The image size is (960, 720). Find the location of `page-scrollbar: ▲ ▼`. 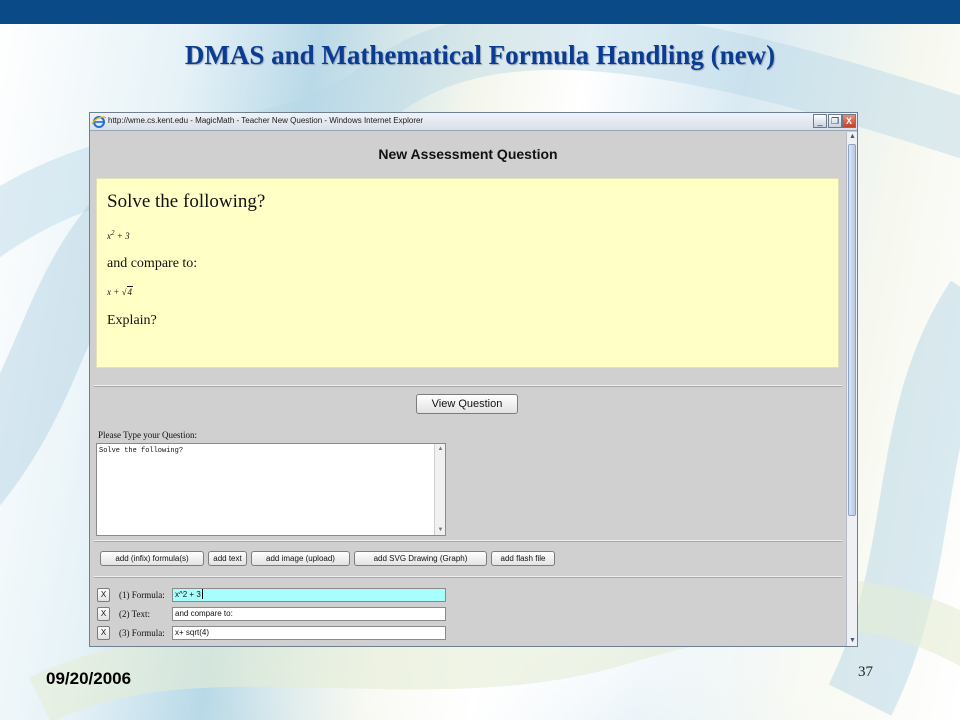

page-scrollbar: ▲ ▼ is located at coordinates (851, 389).